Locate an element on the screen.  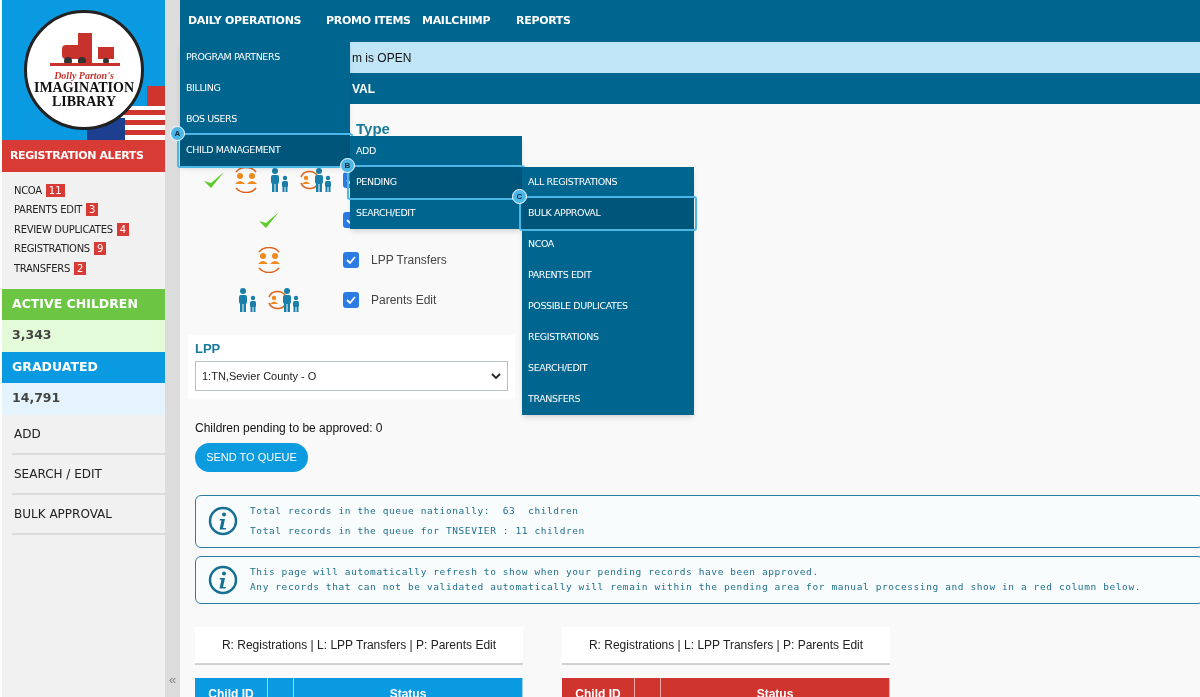
logo-title: IMAGINATION is located at coordinates (84, 88).